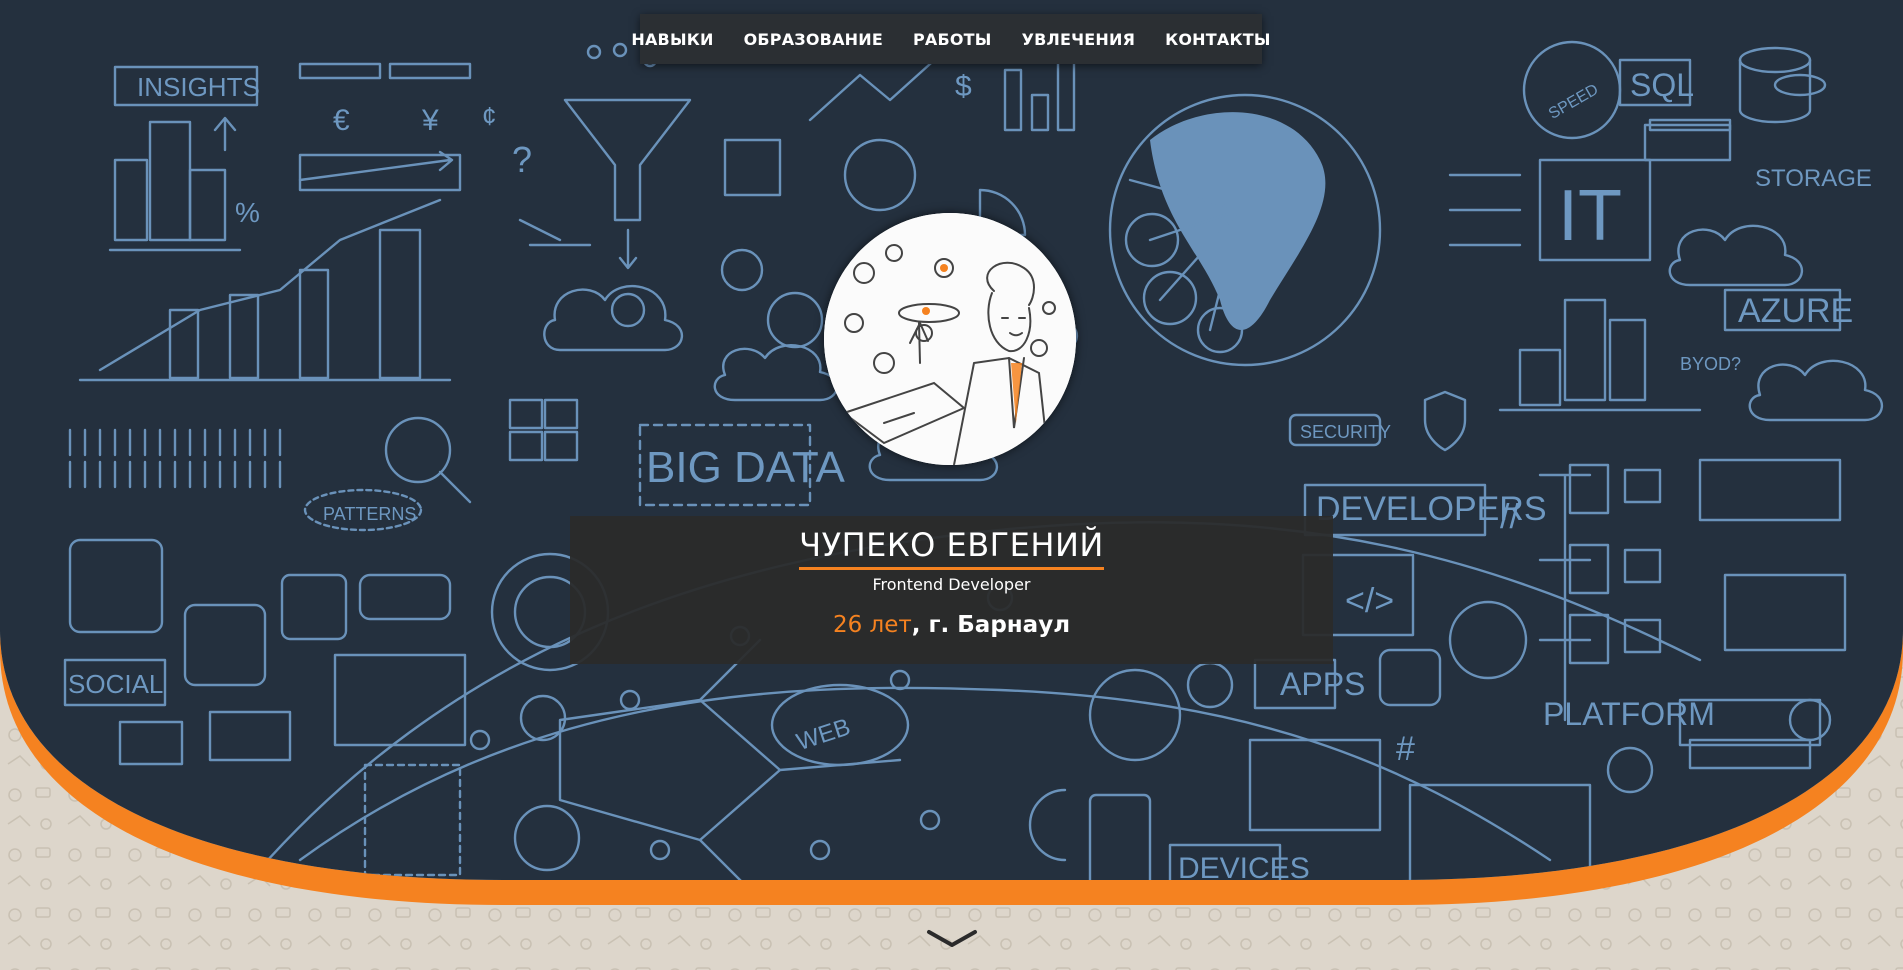 This screenshot has height=970, width=1903. What do you see at coordinates (115, 684) in the screenshot?
I see `doodle-social-text: SOCIAL` at bounding box center [115, 684].